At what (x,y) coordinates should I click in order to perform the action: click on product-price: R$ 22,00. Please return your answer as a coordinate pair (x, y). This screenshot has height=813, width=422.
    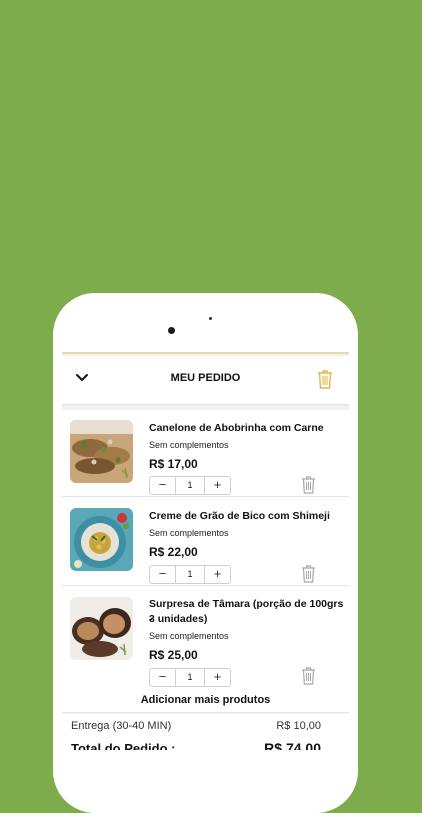
    Looking at the image, I should click on (173, 552).